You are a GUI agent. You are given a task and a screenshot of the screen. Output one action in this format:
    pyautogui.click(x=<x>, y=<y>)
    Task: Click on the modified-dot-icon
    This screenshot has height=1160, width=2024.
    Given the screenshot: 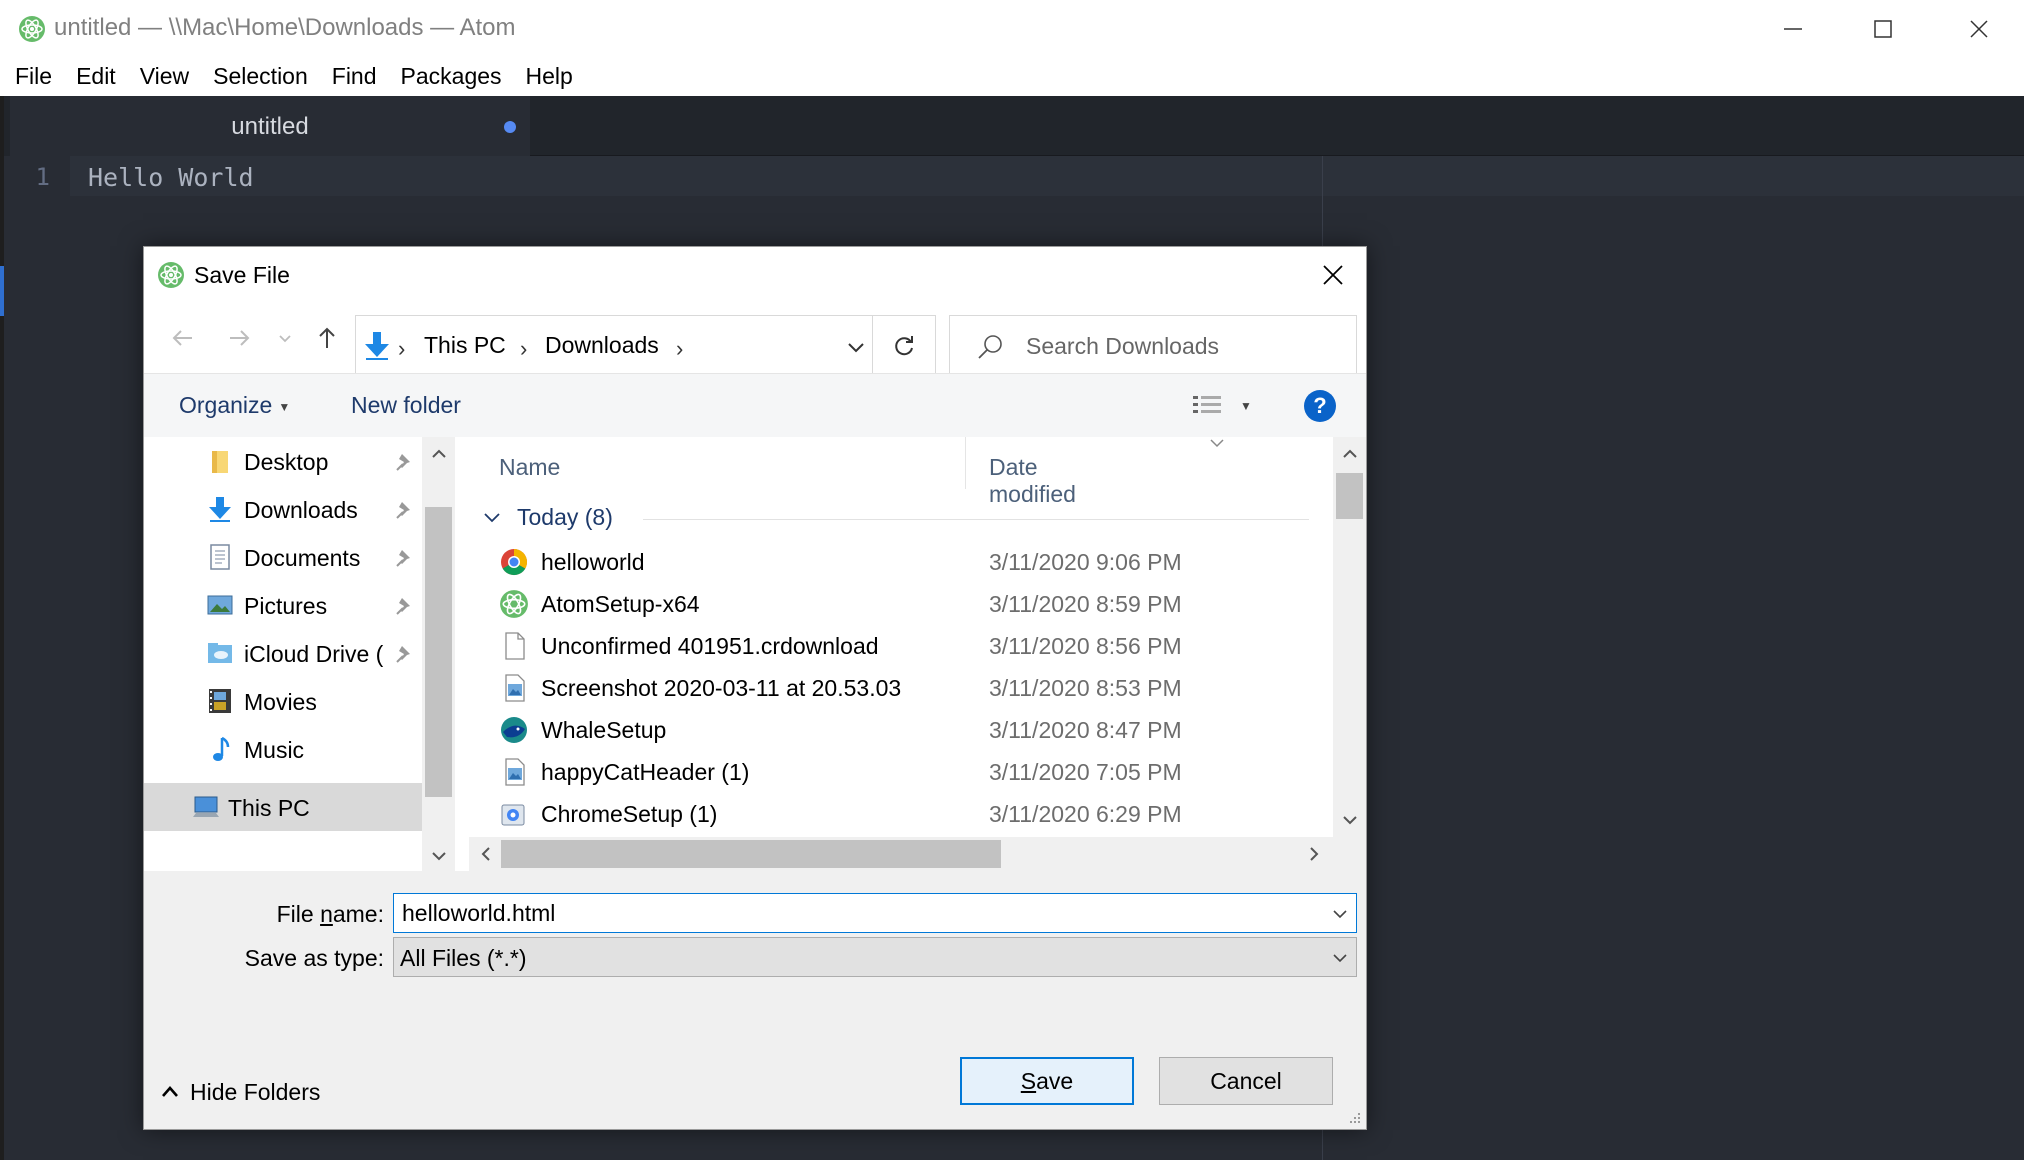 What is the action you would take?
    pyautogui.click(x=510, y=127)
    